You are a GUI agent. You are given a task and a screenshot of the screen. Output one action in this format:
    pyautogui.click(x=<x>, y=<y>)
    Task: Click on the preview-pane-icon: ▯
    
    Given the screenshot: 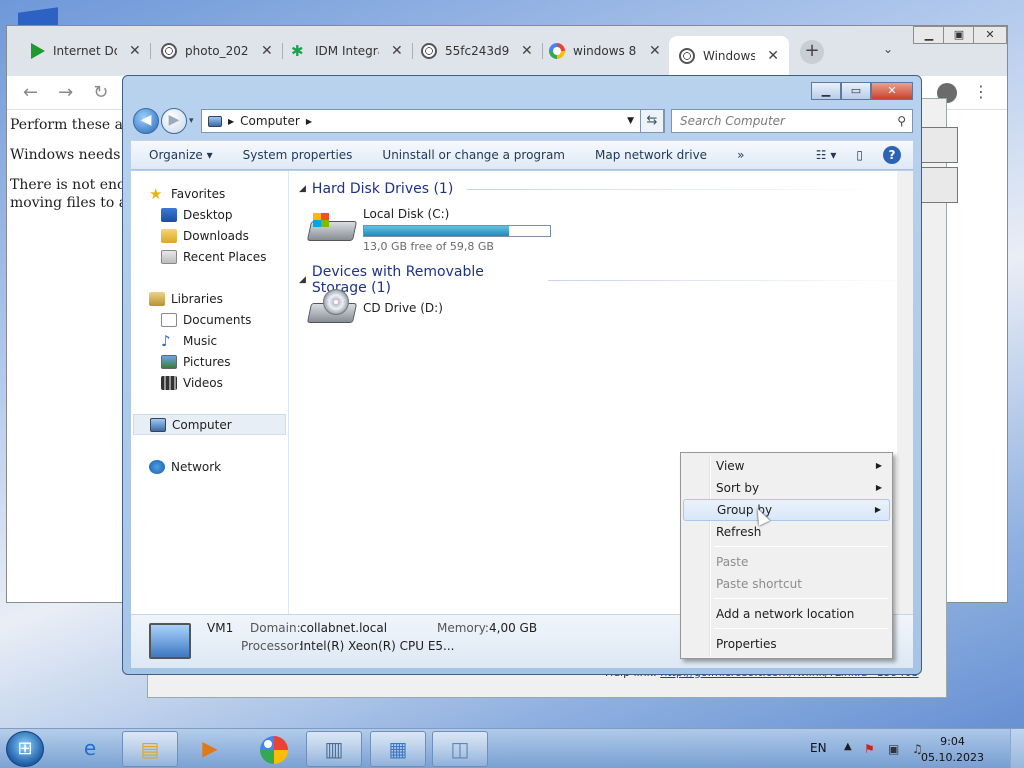 What is the action you would take?
    pyautogui.click(x=859, y=155)
    